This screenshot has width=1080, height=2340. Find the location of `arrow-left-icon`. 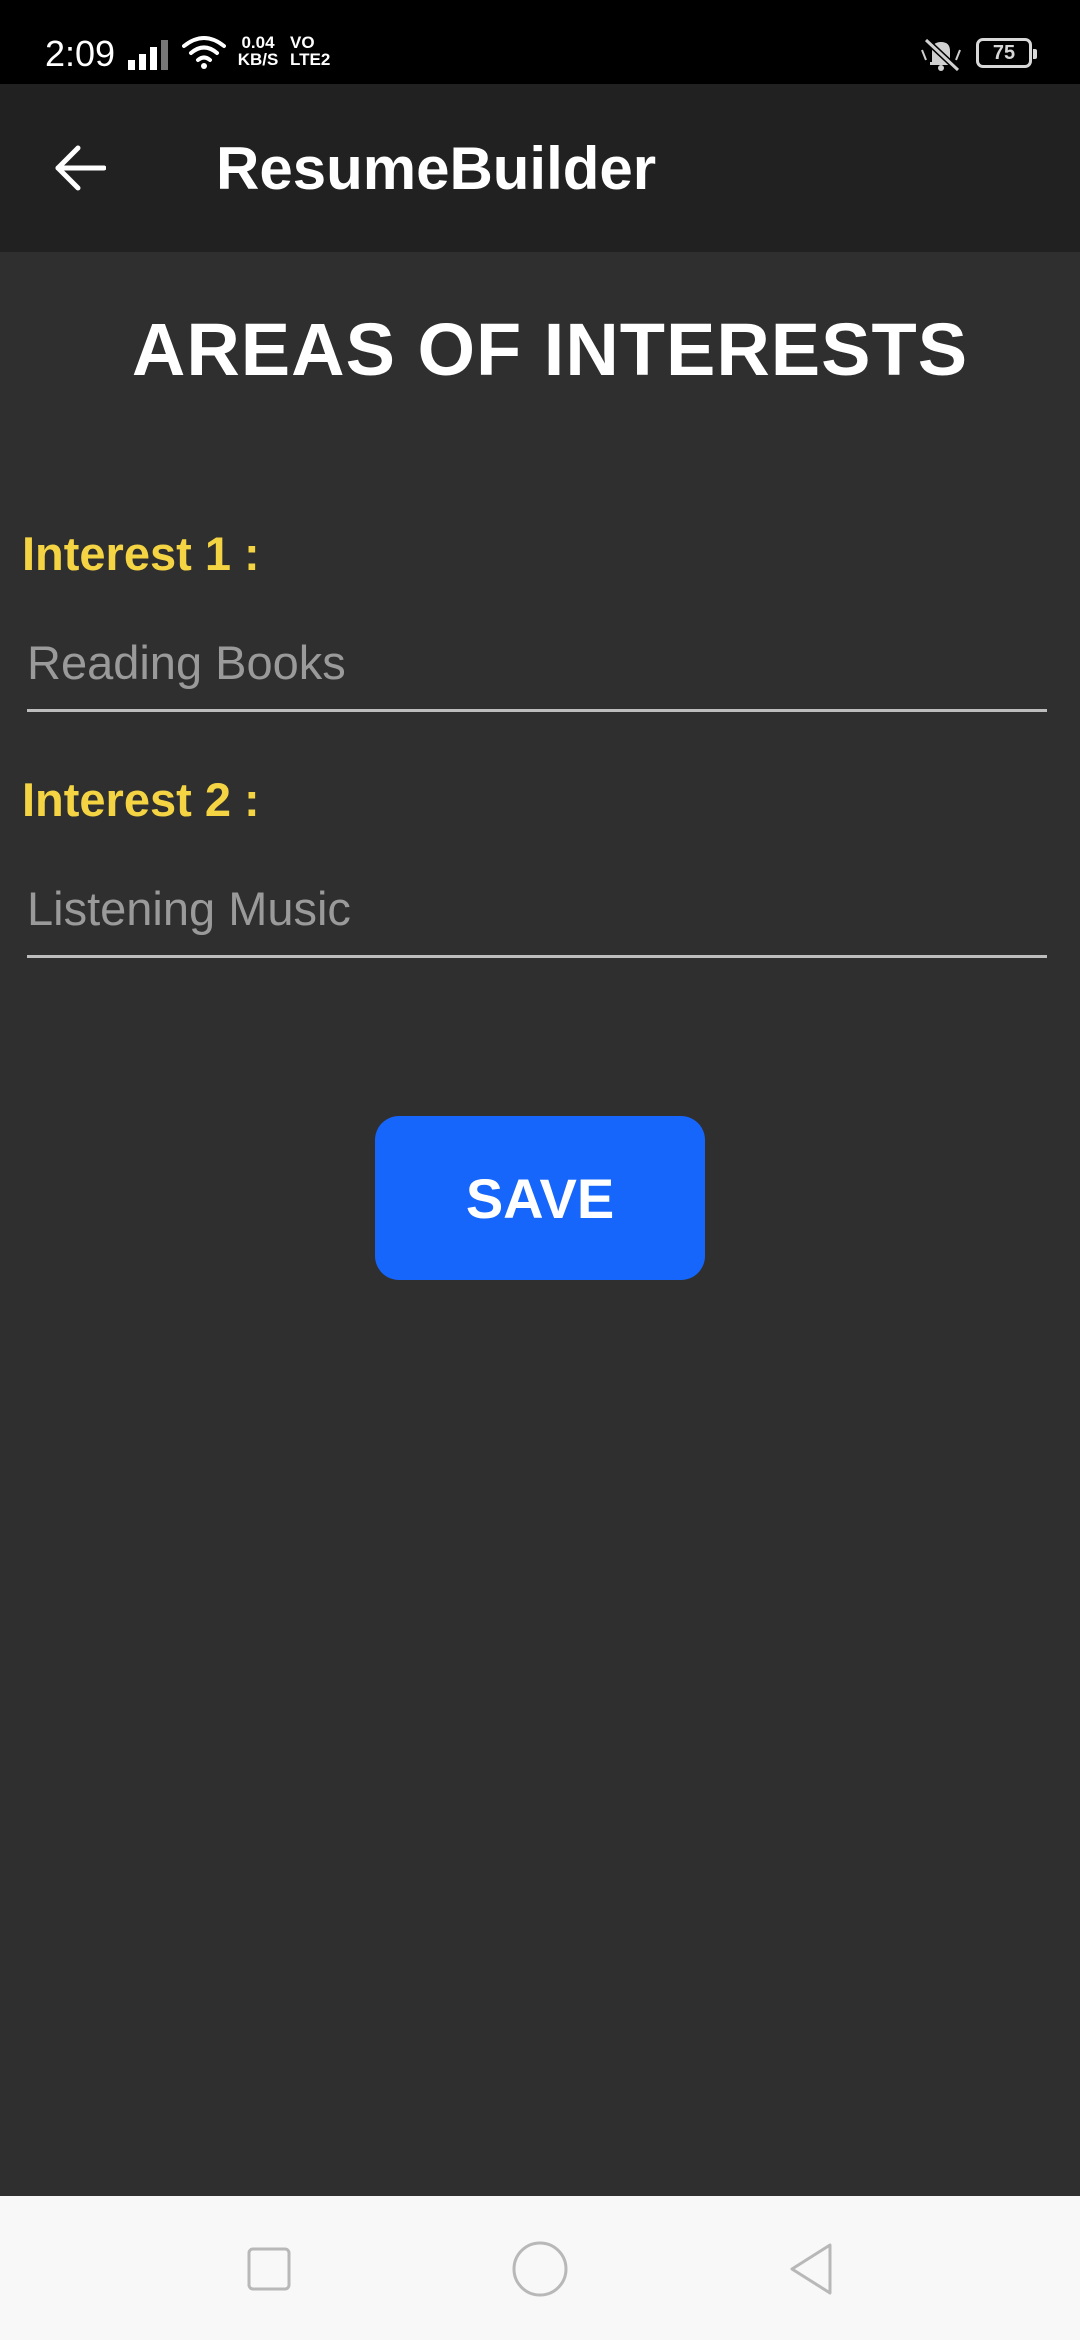

arrow-left-icon is located at coordinates (80, 168).